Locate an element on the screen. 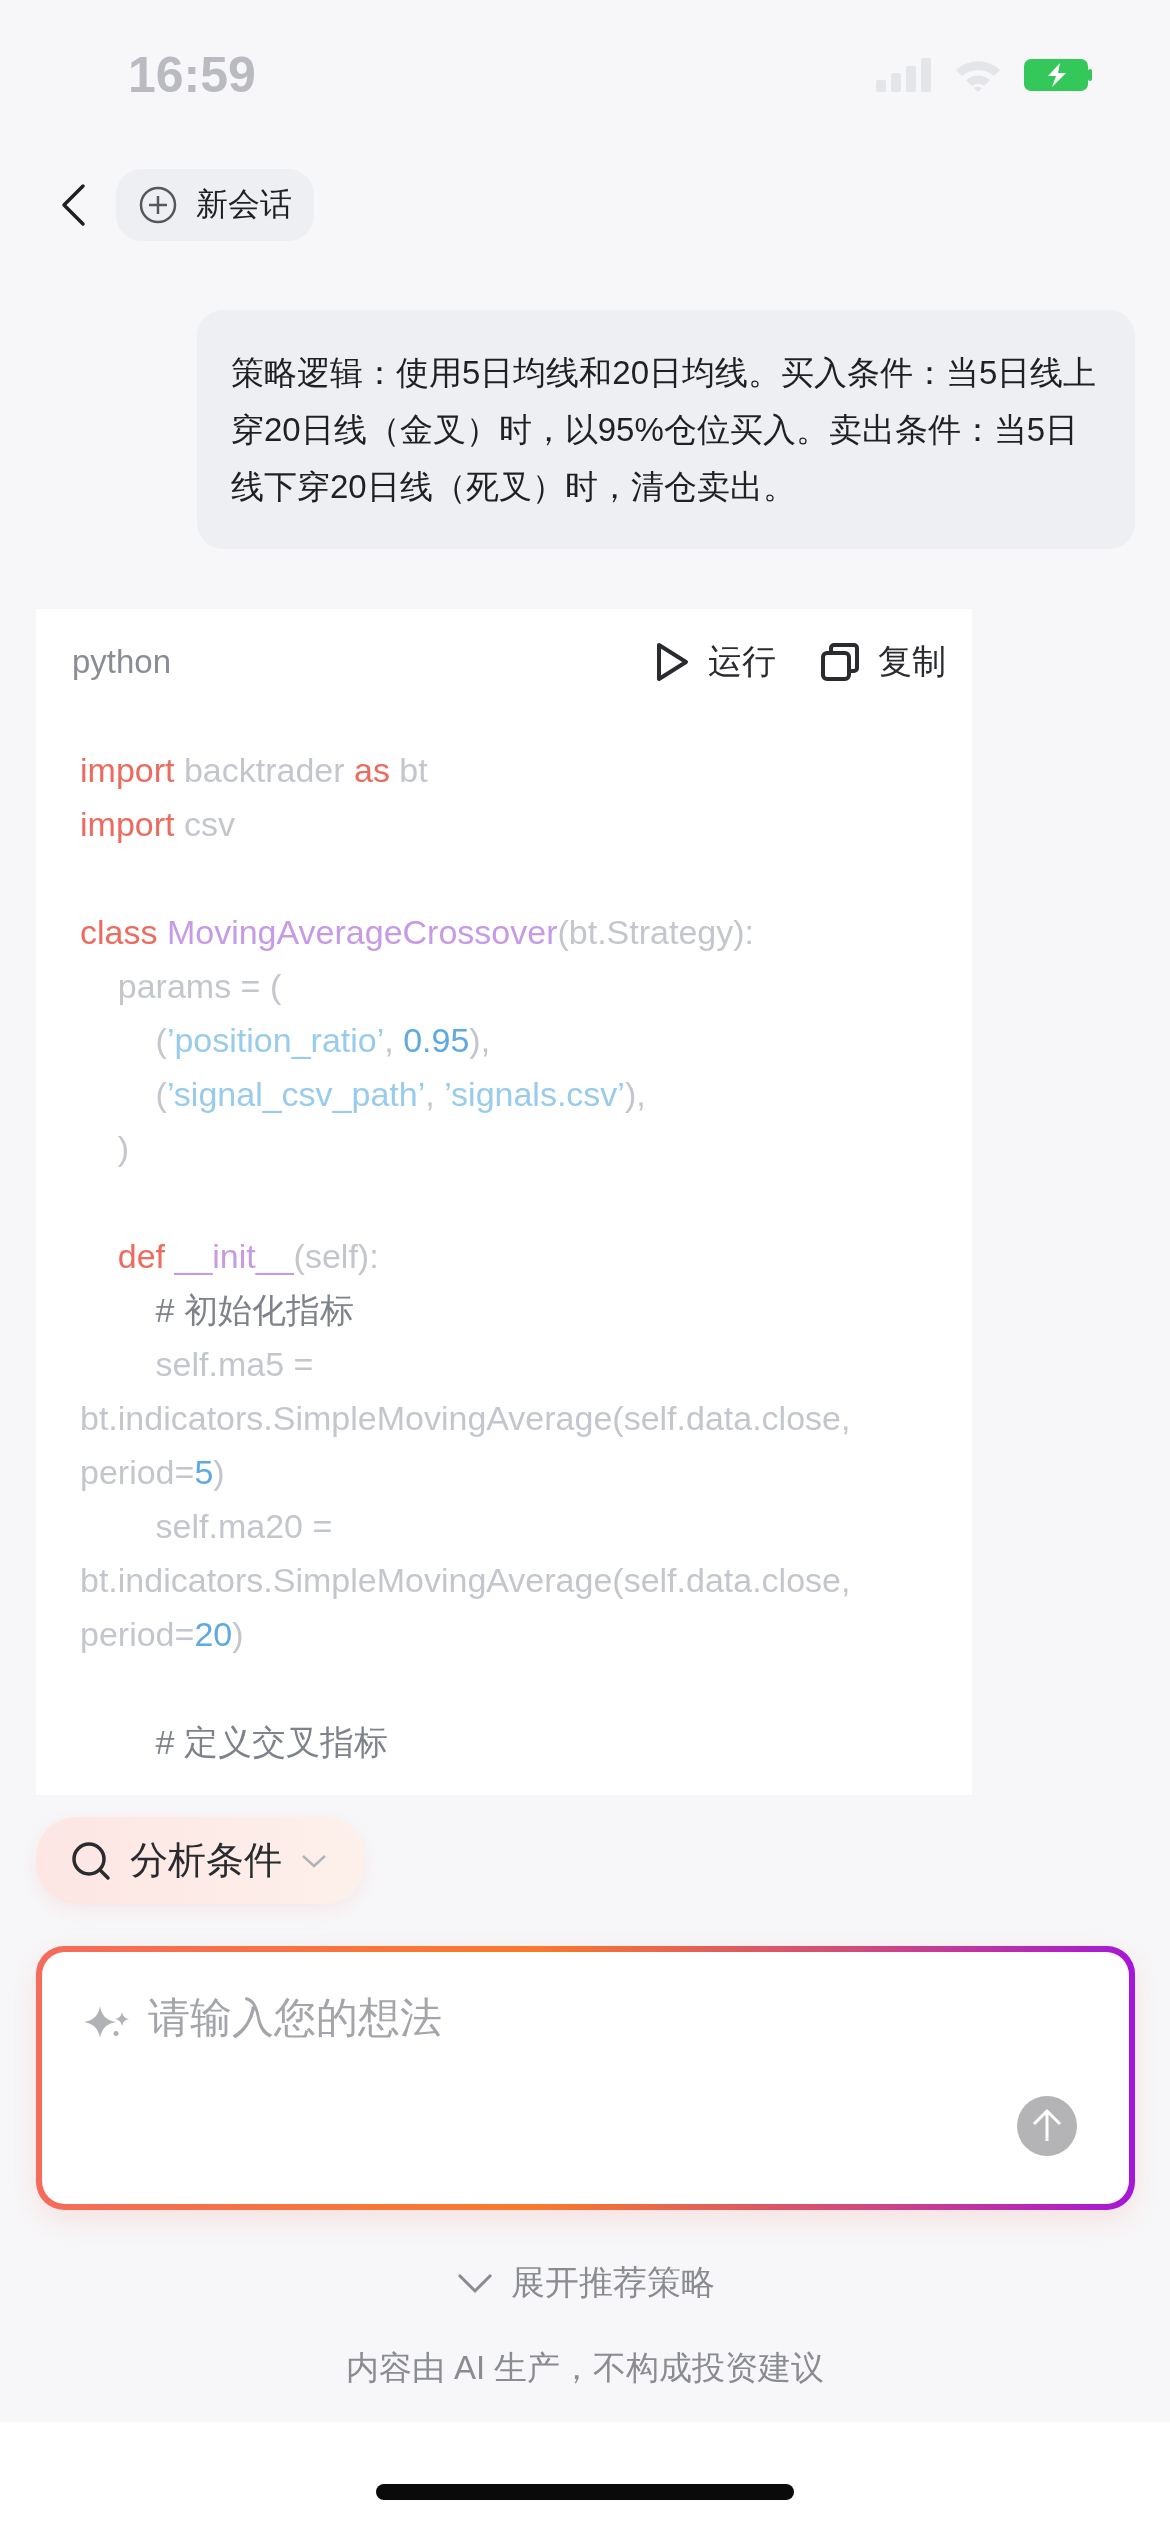 Image resolution: width=1170 pixels, height=2532 pixels. new-chat-button: 新会话 is located at coordinates (215, 205).